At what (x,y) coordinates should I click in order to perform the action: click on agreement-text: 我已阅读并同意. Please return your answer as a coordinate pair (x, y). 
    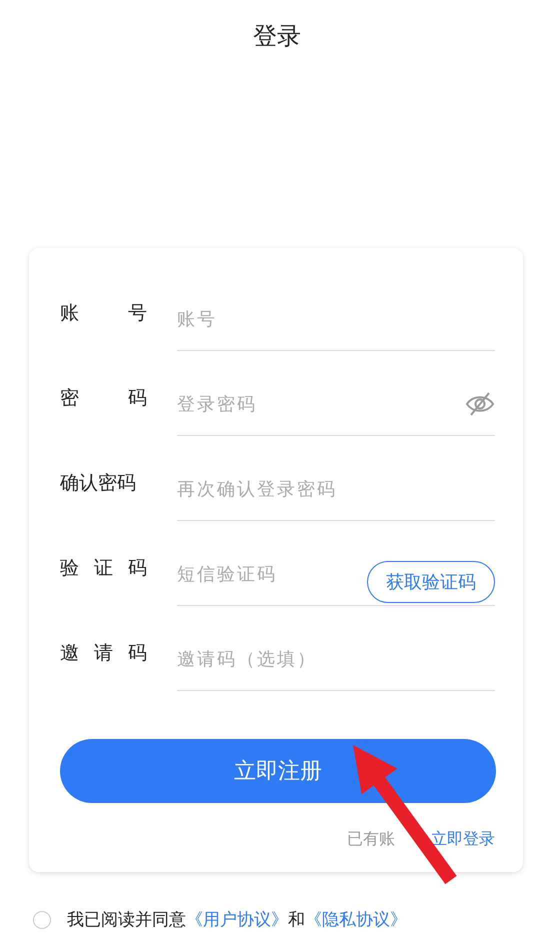
    Looking at the image, I should click on (126, 920).